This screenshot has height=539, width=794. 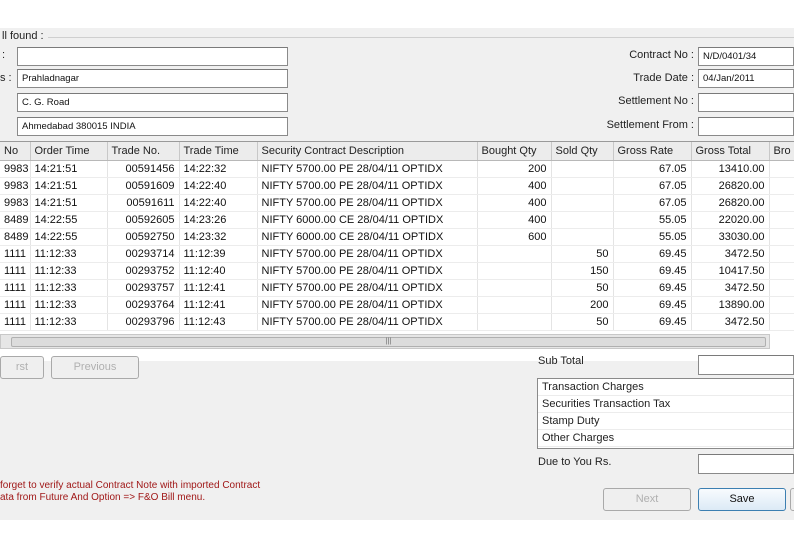 I want to click on horizontal-scrollbar: |||, so click(x=385, y=341).